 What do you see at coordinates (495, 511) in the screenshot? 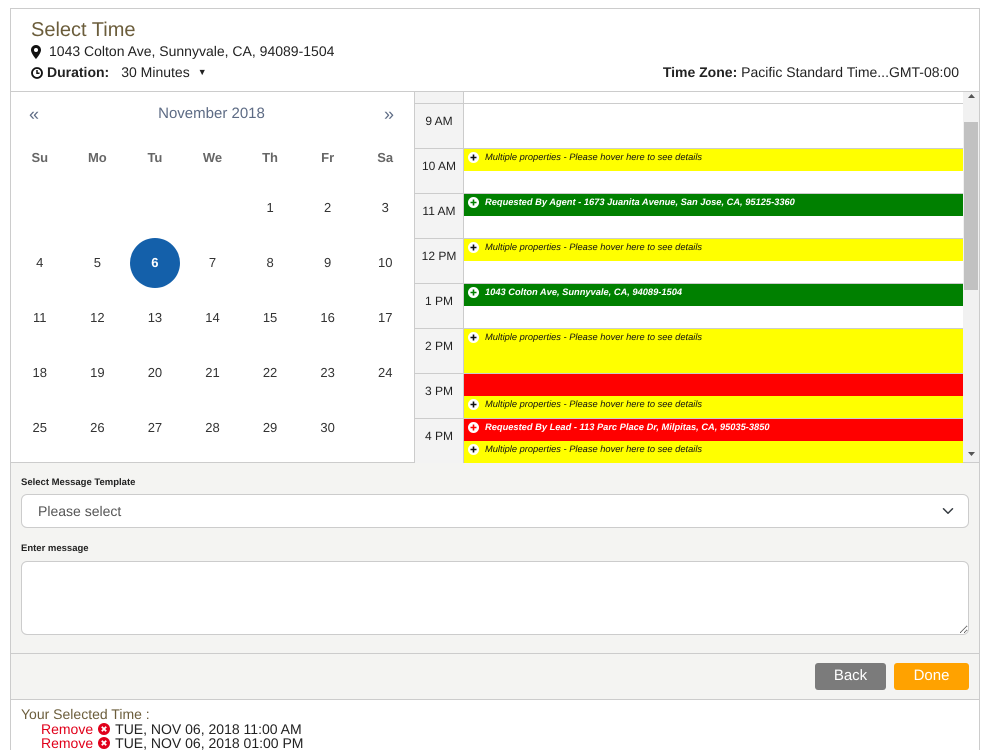
I see `template-select: Please select` at bounding box center [495, 511].